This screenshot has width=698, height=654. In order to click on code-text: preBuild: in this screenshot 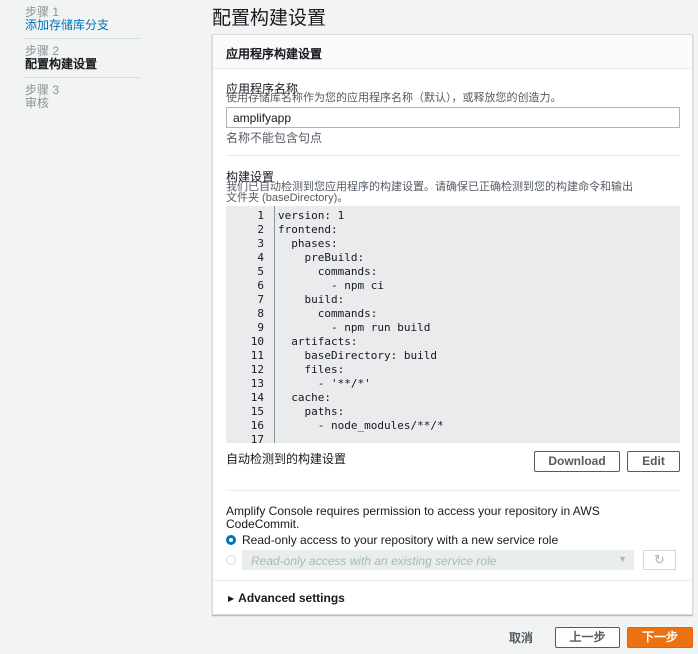, I will do `click(321, 257)`.